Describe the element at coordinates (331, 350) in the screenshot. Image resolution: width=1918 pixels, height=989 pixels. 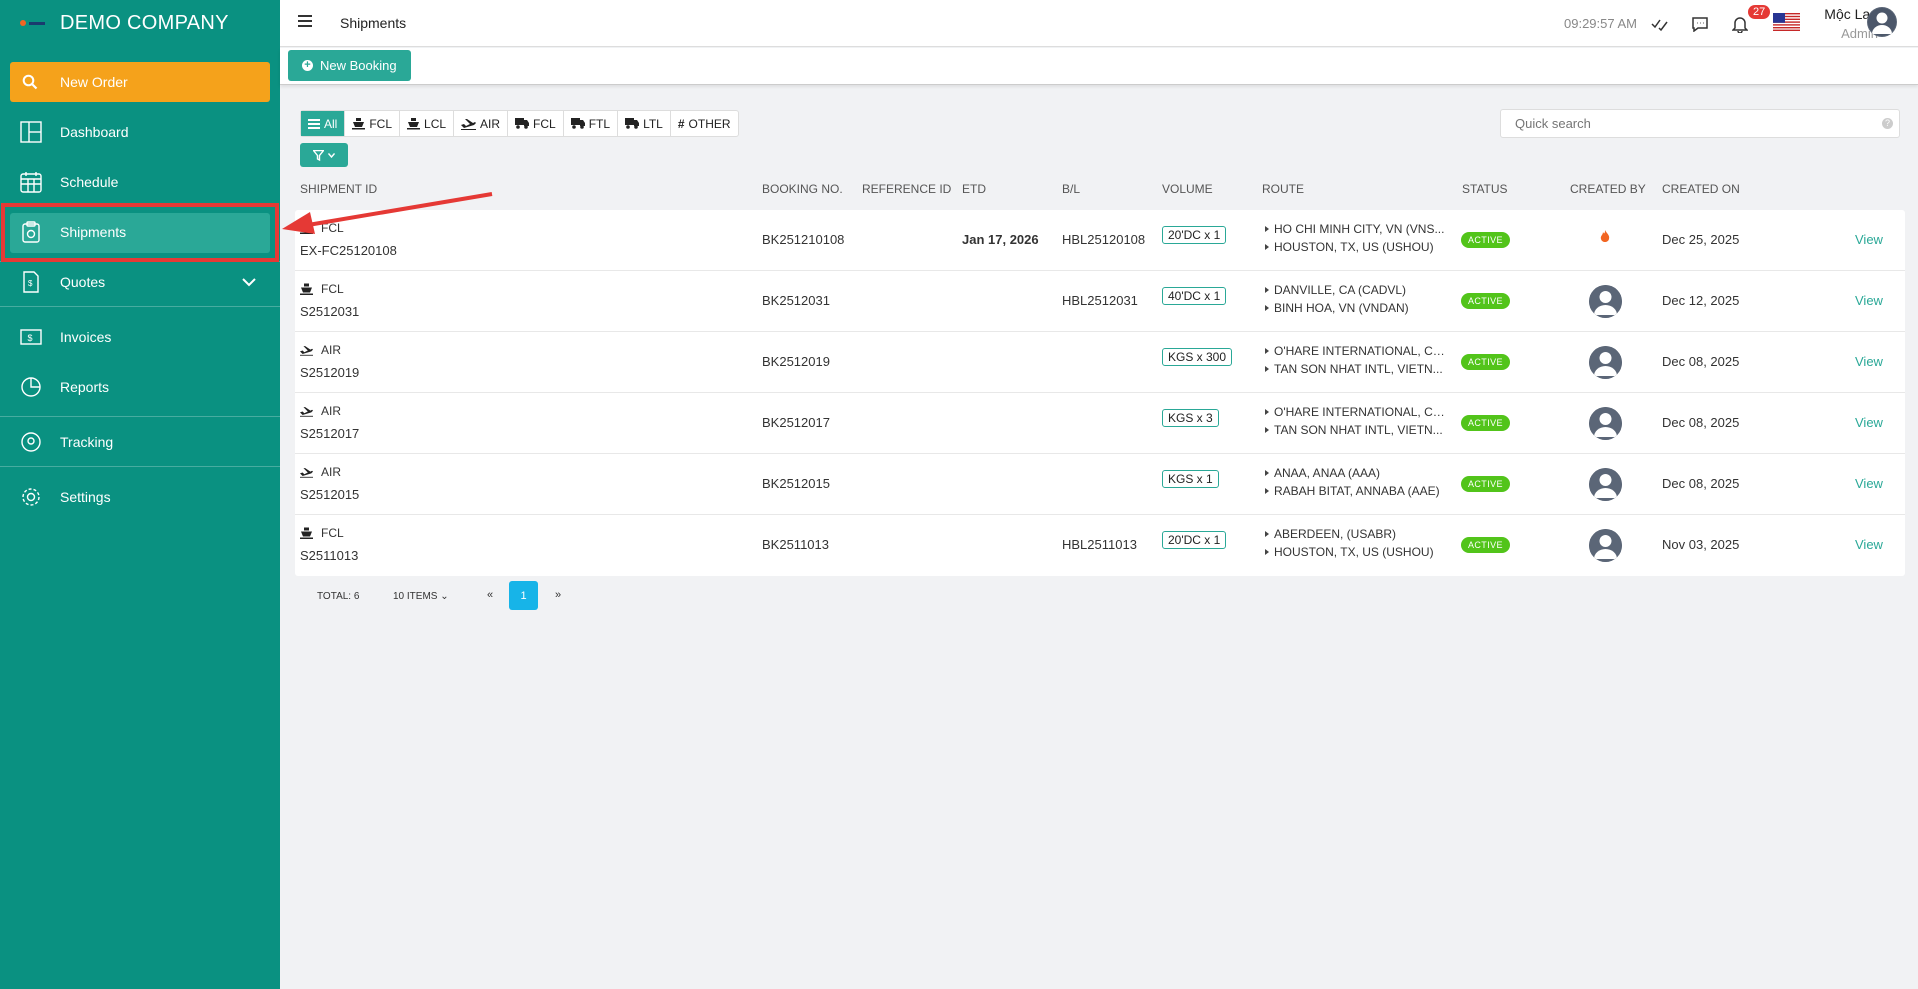
I see `mode-text: AIR` at that location.